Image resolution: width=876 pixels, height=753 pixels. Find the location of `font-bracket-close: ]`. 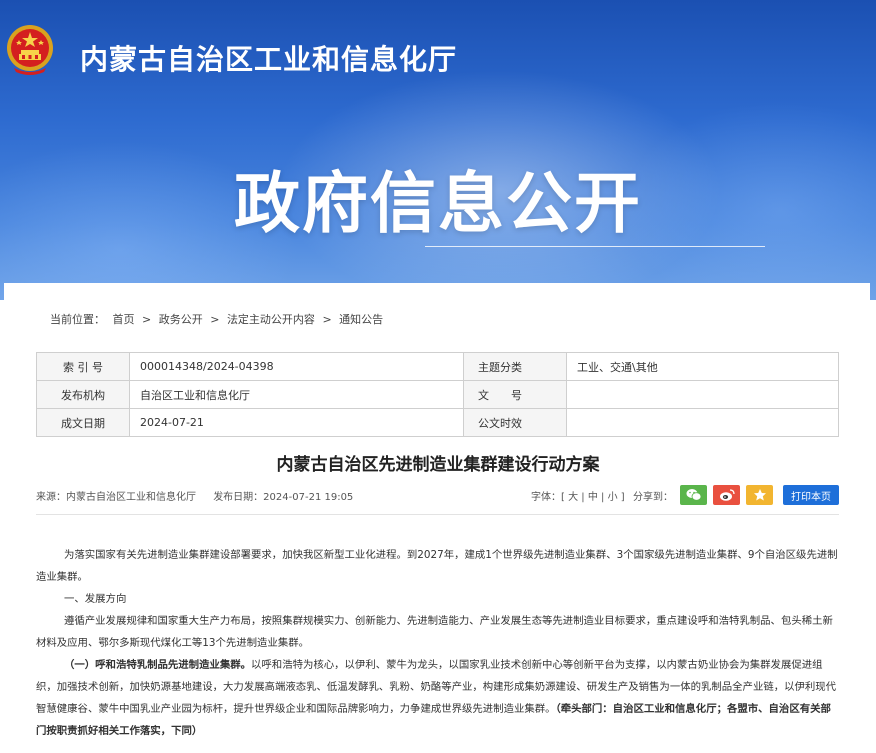

font-bracket-close: ] is located at coordinates (622, 497).